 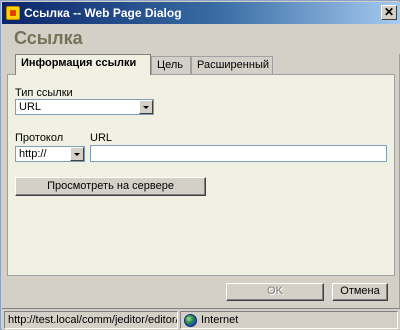 What do you see at coordinates (39, 138) in the screenshot?
I see `protocol-label: Протокол` at bounding box center [39, 138].